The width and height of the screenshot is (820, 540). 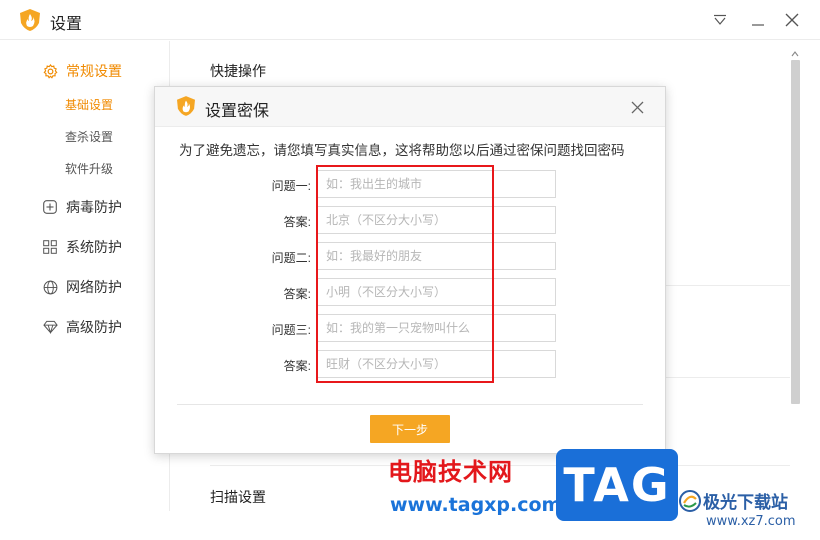 What do you see at coordinates (436, 364) in the screenshot?
I see `answer-3-input` at bounding box center [436, 364].